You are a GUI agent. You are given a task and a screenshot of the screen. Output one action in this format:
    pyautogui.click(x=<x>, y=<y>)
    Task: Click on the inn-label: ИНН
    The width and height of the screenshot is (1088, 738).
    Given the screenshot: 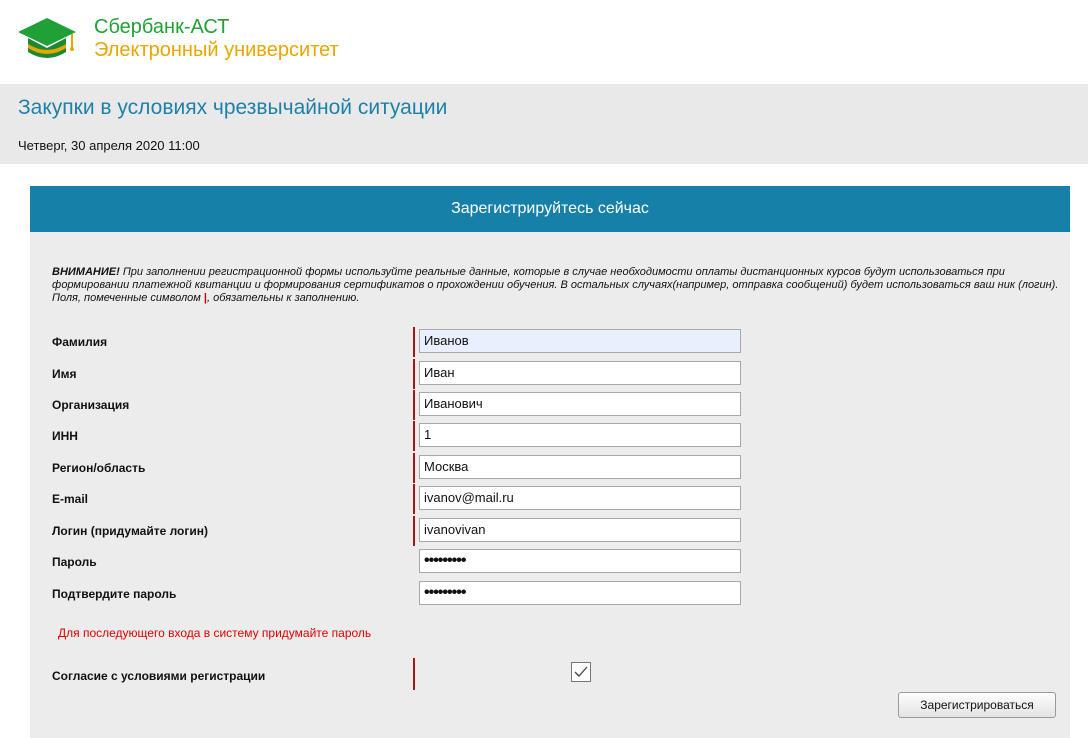 What is the action you would take?
    pyautogui.click(x=65, y=436)
    